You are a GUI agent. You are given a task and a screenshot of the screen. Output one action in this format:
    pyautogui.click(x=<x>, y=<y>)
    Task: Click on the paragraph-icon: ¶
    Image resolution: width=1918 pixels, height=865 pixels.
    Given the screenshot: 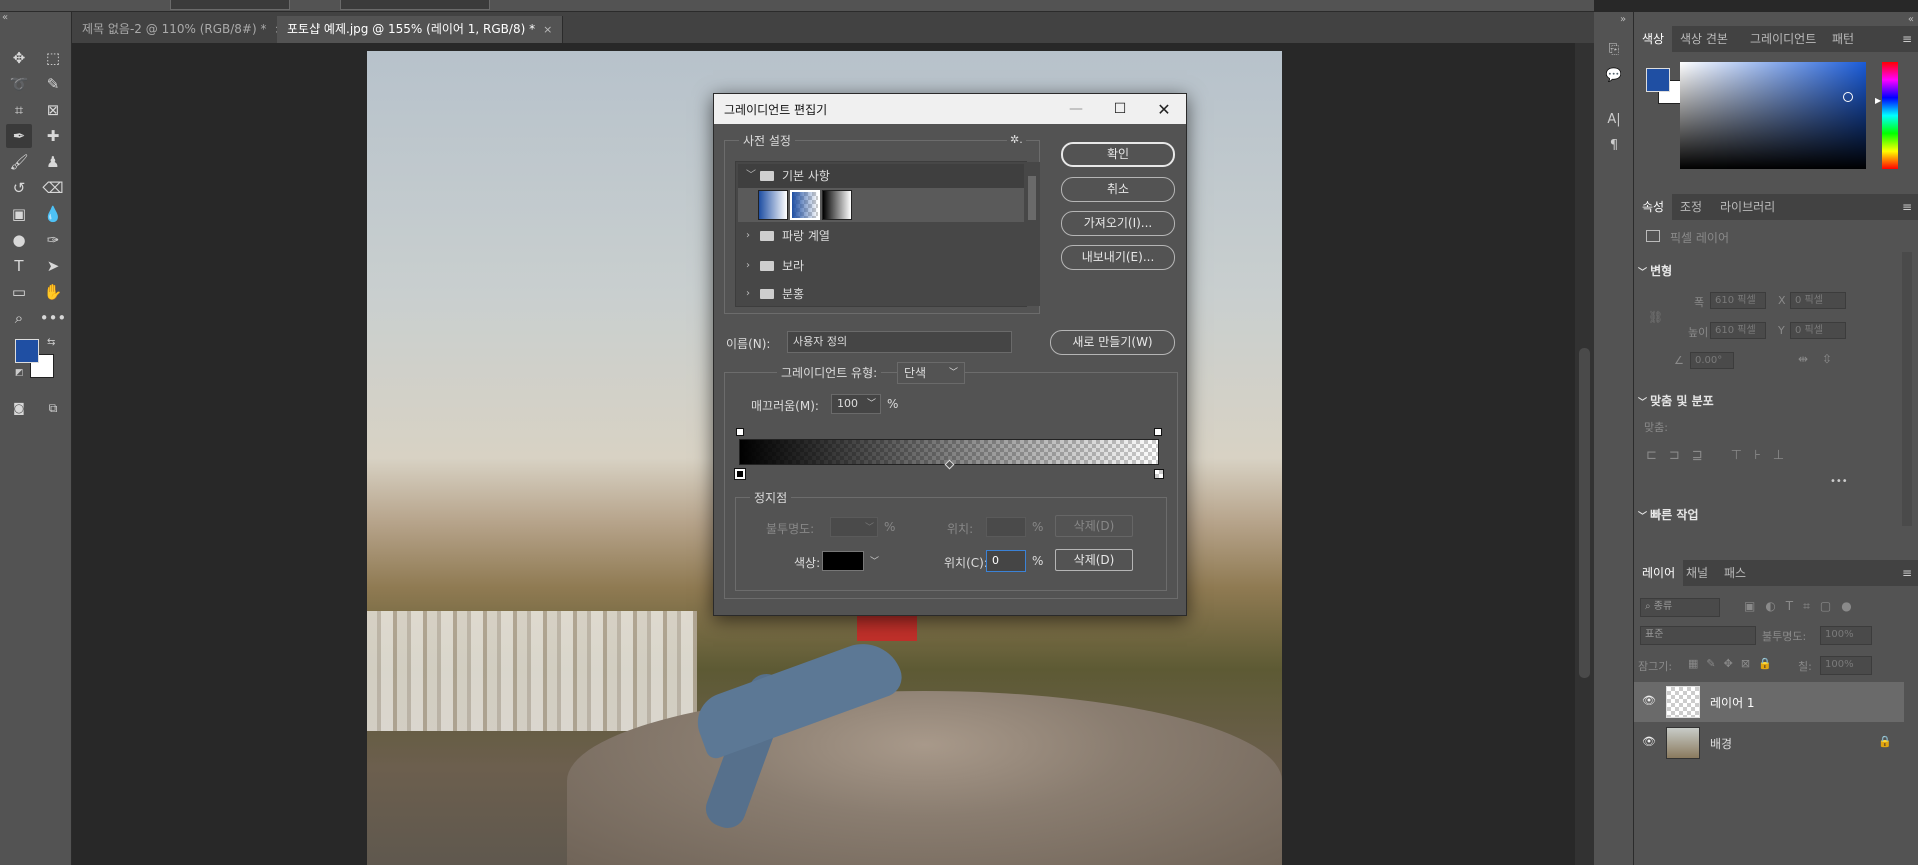 What is the action you would take?
    pyautogui.click(x=1614, y=145)
    